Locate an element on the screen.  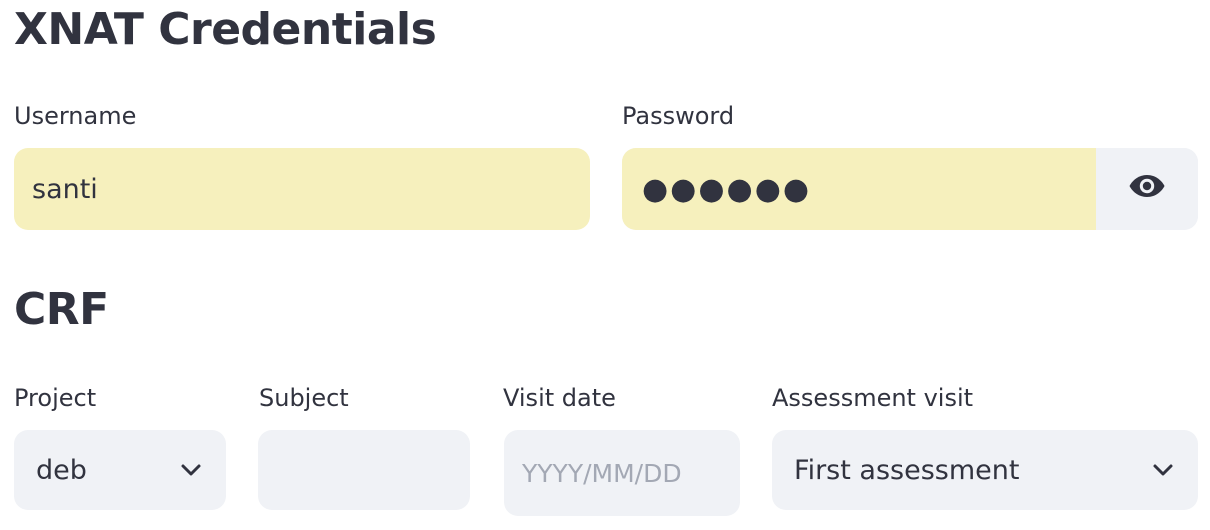
section-title-crf: CRF is located at coordinates (61, 309).